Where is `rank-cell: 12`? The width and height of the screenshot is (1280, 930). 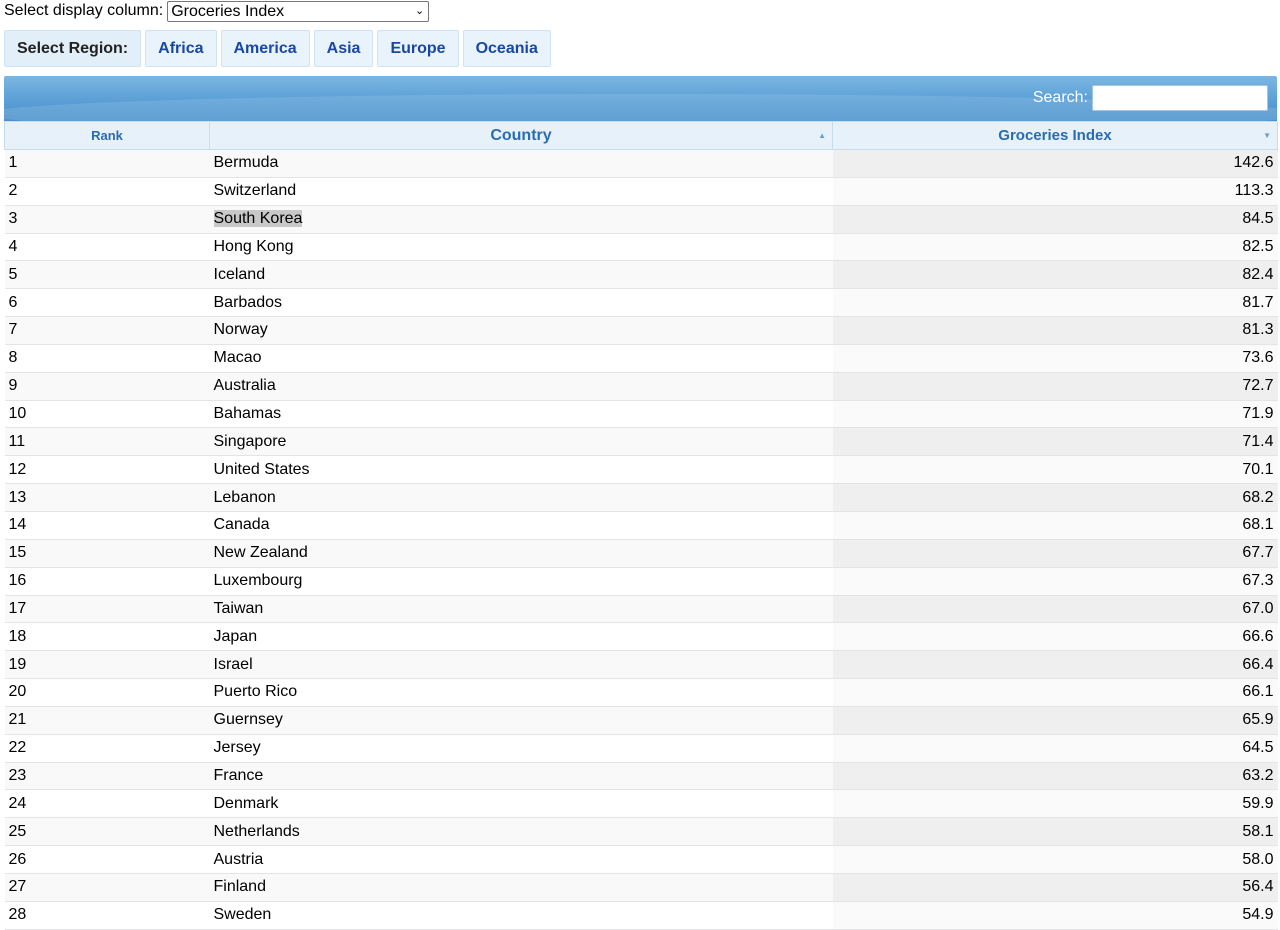 rank-cell: 12 is located at coordinates (107, 470).